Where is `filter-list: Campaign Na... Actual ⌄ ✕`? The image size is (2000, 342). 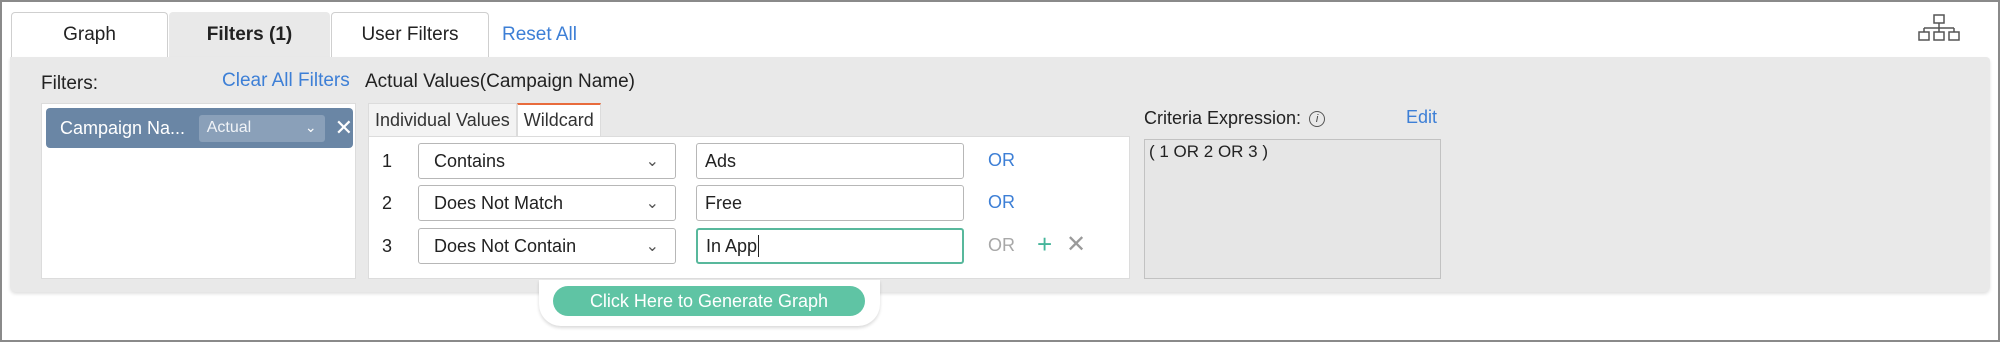
filter-list: Campaign Na... Actual ⌄ ✕ is located at coordinates (198, 191).